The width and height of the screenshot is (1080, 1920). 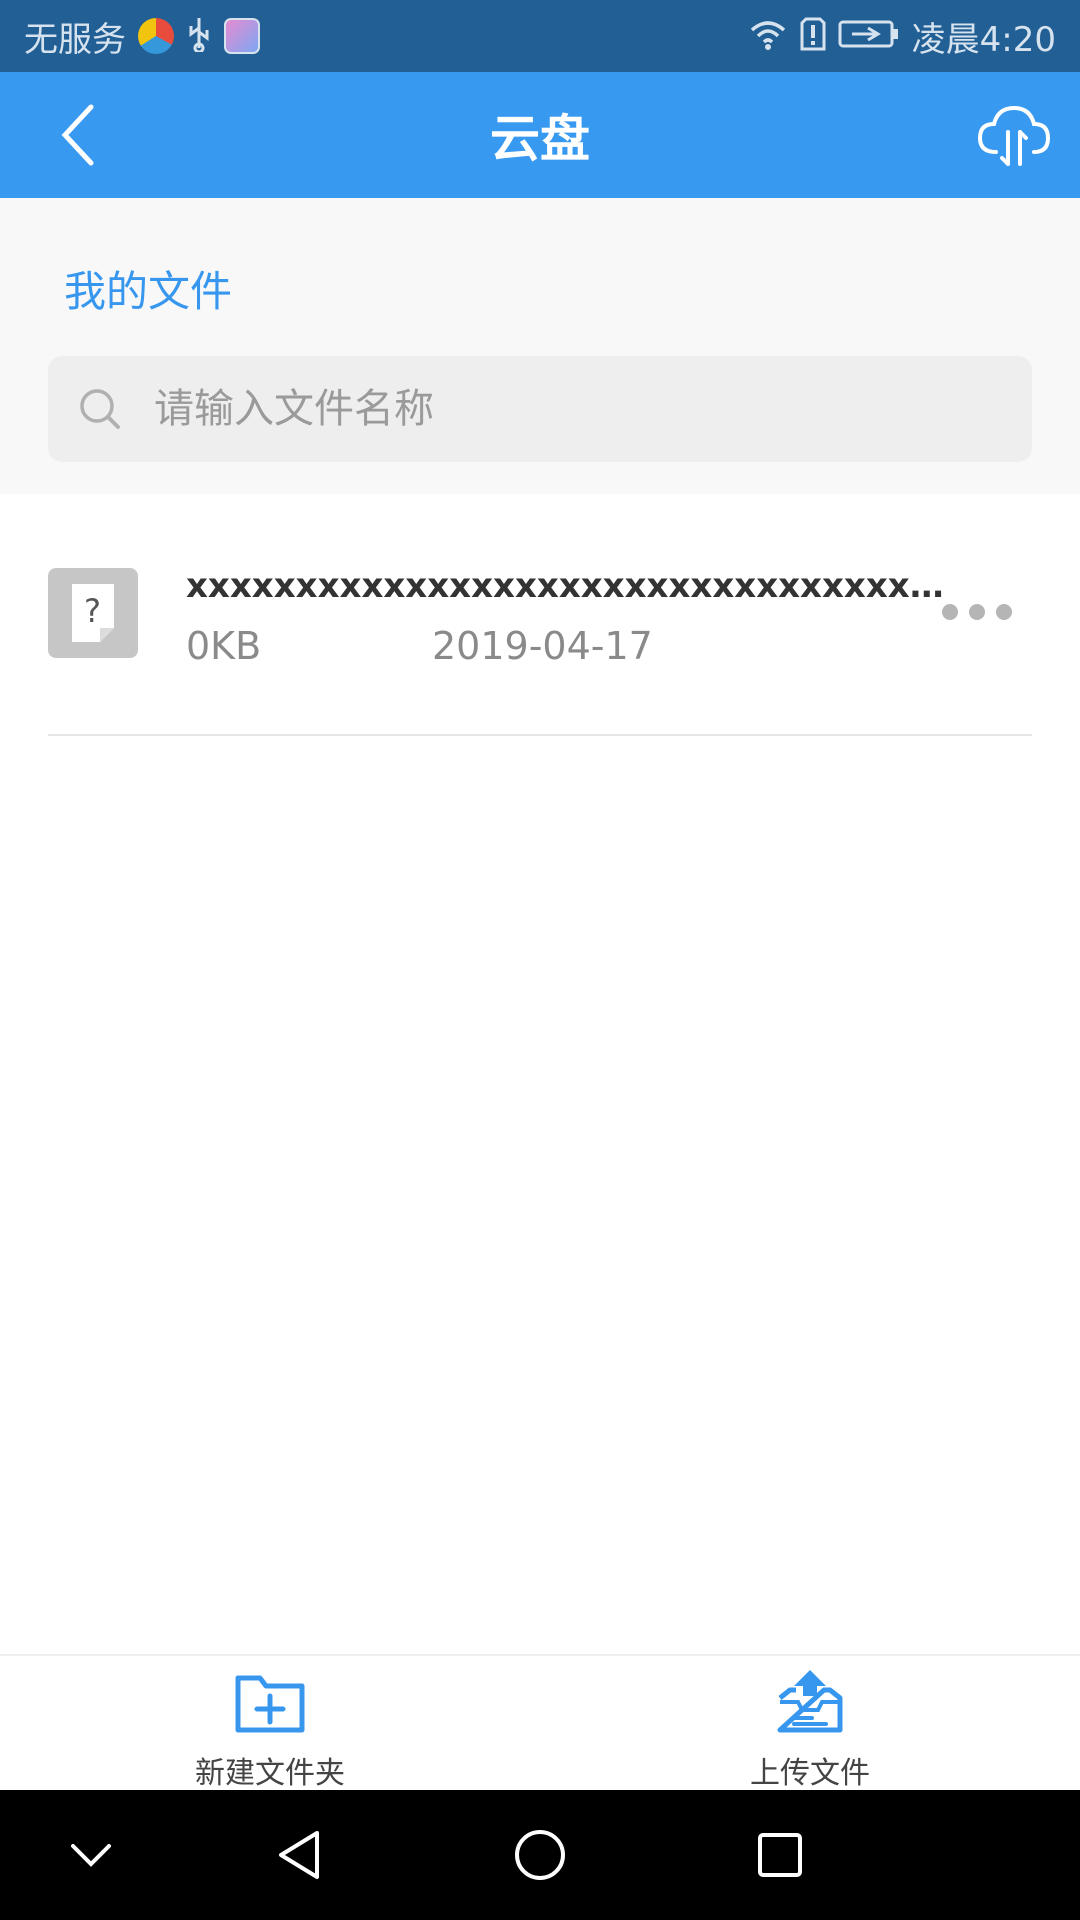 I want to click on app-notification-icon, so click(x=242, y=36).